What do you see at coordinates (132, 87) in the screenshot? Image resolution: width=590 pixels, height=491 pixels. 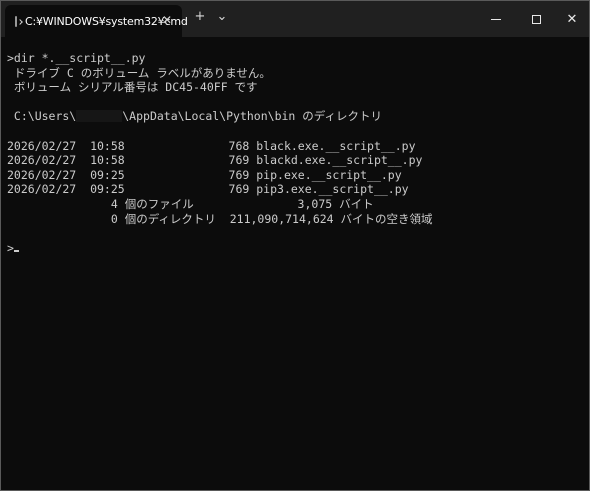 I see `serial-number-line: ボリューム シリアル番号は DC45-40FF です` at bounding box center [132, 87].